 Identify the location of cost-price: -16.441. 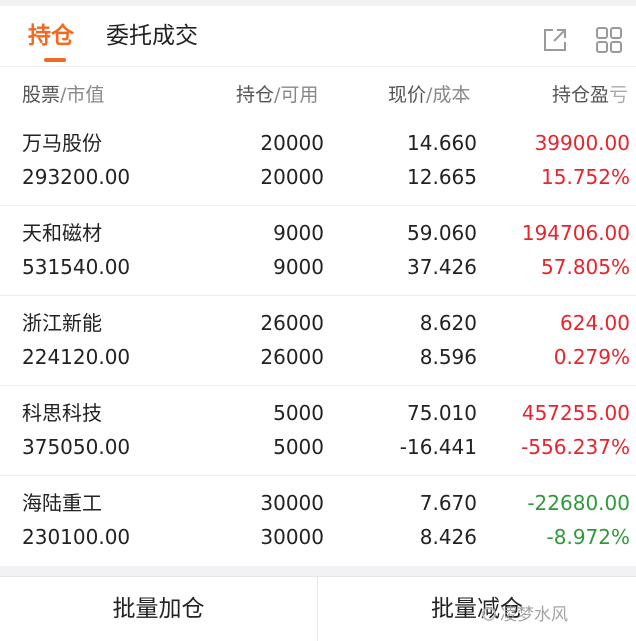
(438, 447).